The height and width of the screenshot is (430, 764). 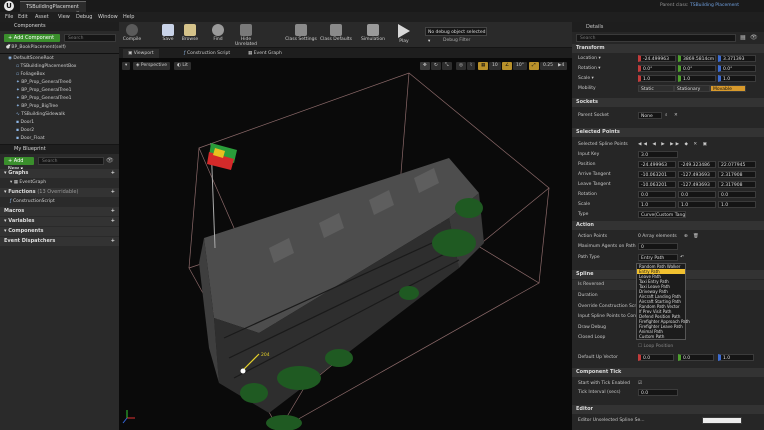 I want to click on sockets-section: Sockets, so click(x=668, y=102).